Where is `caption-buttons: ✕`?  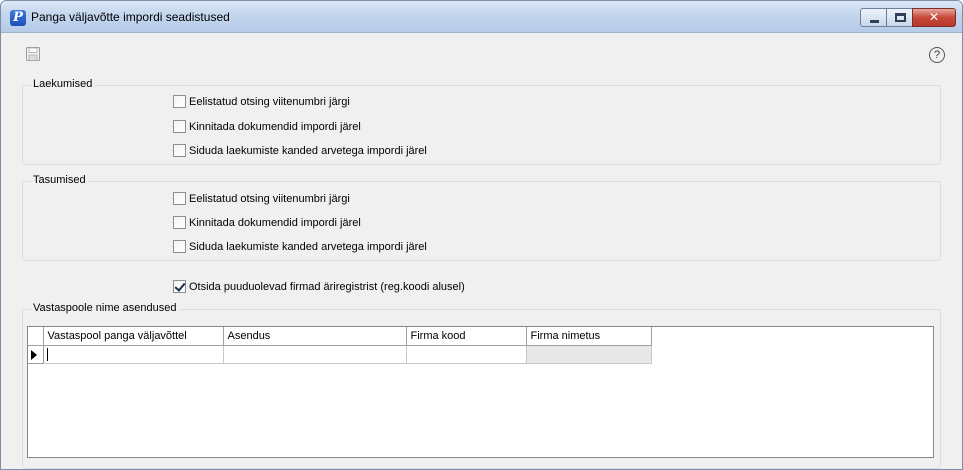 caption-buttons: ✕ is located at coordinates (908, 17).